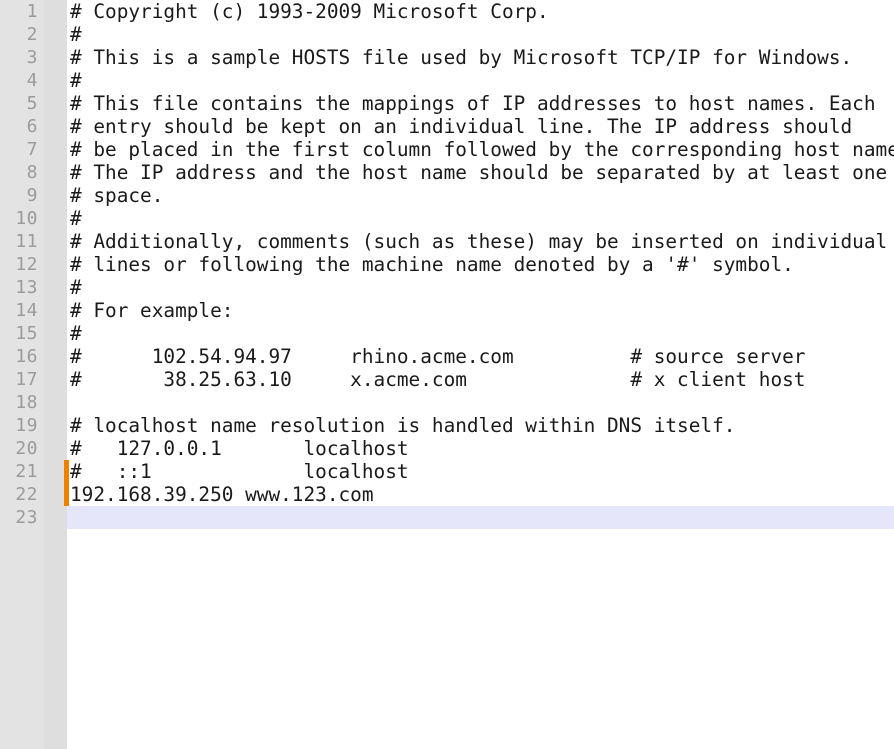 The width and height of the screenshot is (894, 749). I want to click on line-number: 21, so click(26, 471).